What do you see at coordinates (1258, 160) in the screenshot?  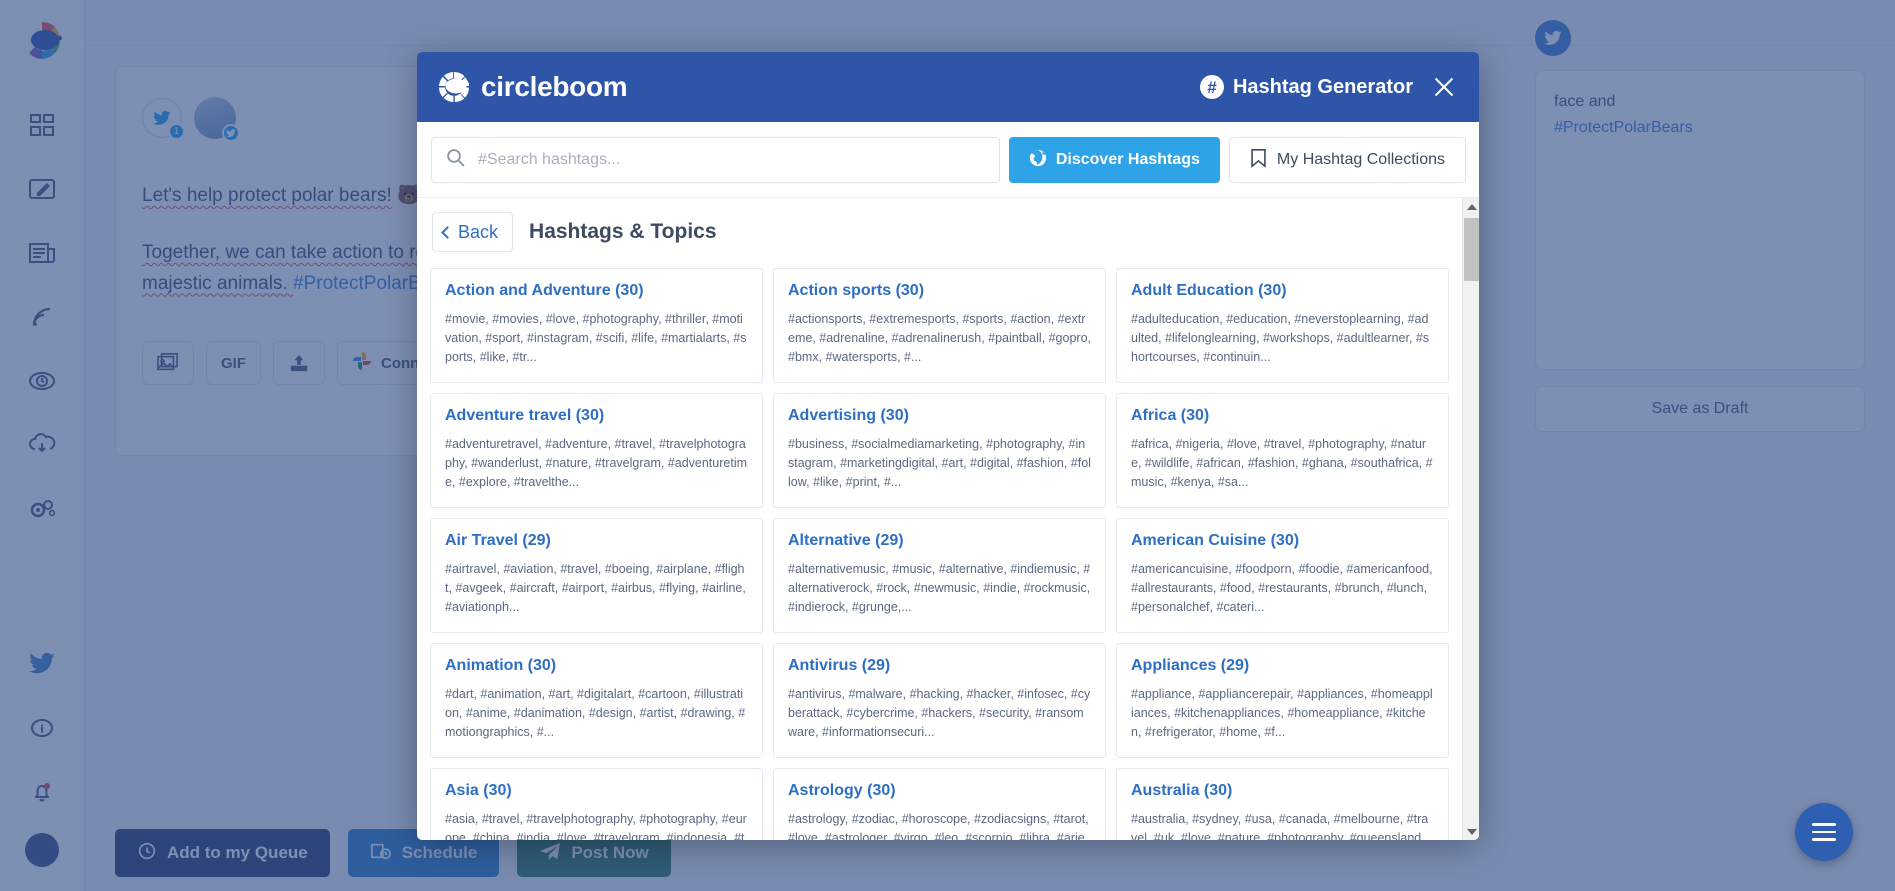 I see `bookmark-icon` at bounding box center [1258, 160].